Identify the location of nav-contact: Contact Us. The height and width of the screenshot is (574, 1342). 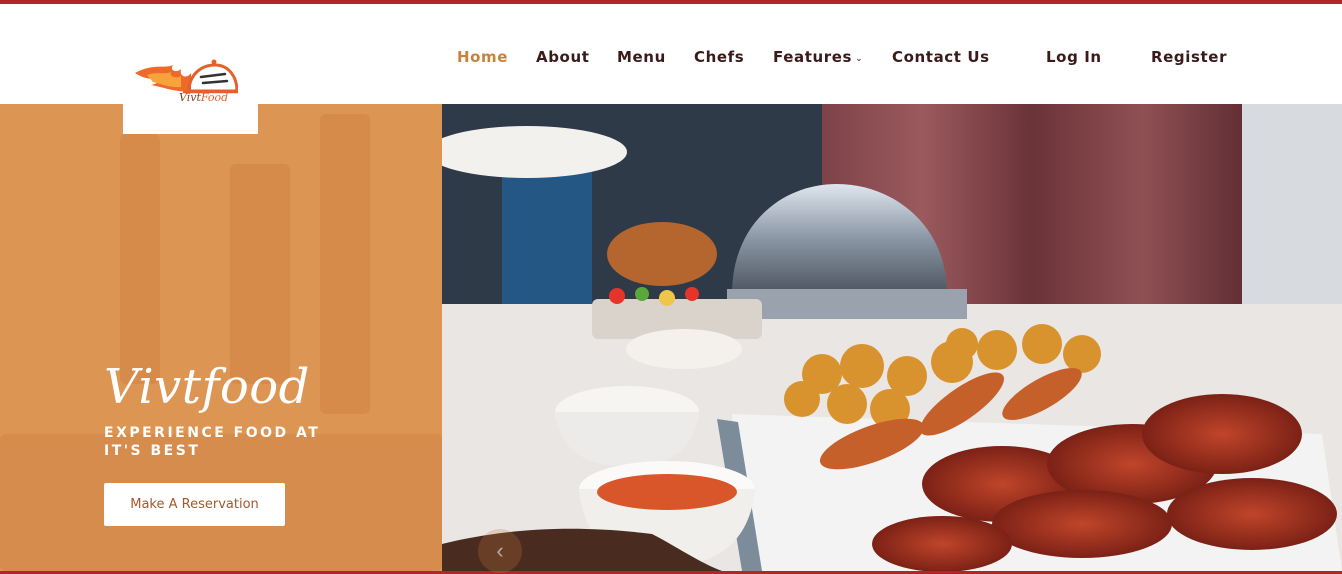
(941, 57).